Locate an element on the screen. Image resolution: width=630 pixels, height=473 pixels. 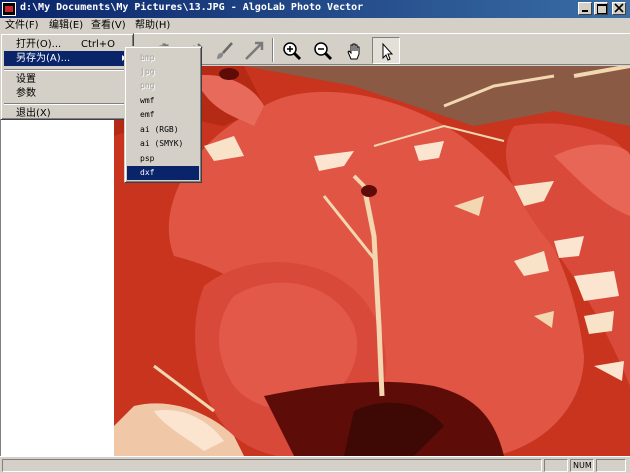
close-button is located at coordinates (619, 8).